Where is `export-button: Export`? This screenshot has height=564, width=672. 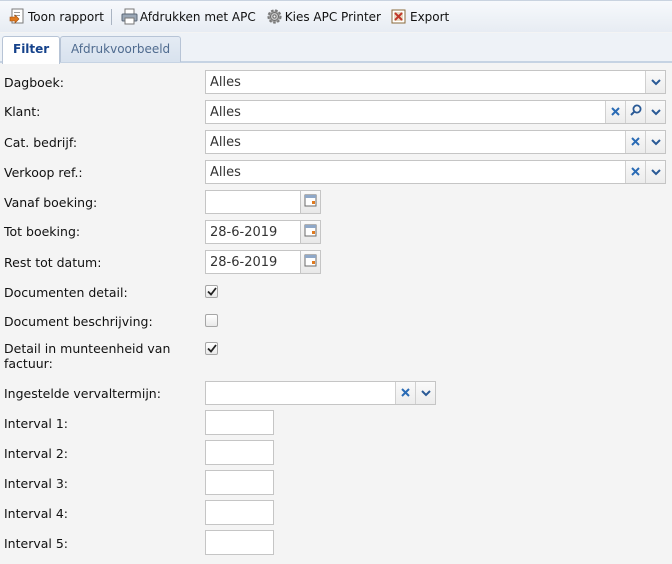
export-button: Export is located at coordinates (420, 17).